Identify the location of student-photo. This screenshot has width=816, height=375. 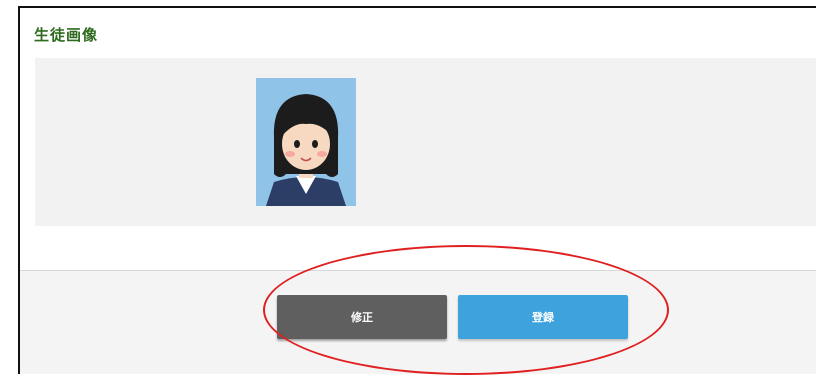
(306, 142).